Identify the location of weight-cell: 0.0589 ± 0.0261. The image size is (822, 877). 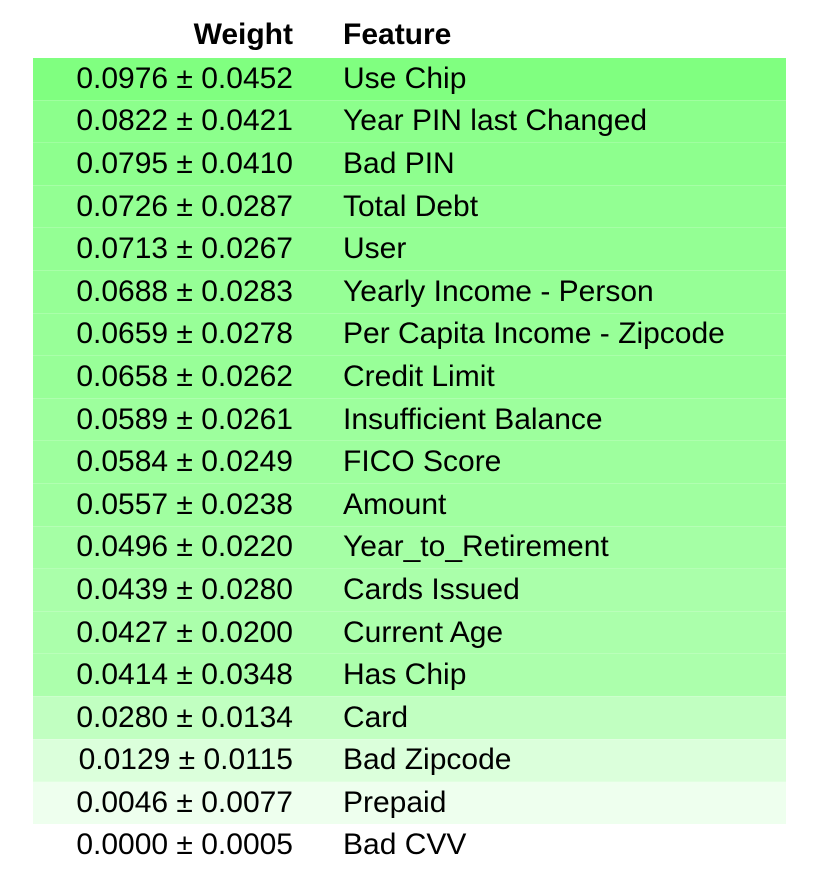
(188, 420).